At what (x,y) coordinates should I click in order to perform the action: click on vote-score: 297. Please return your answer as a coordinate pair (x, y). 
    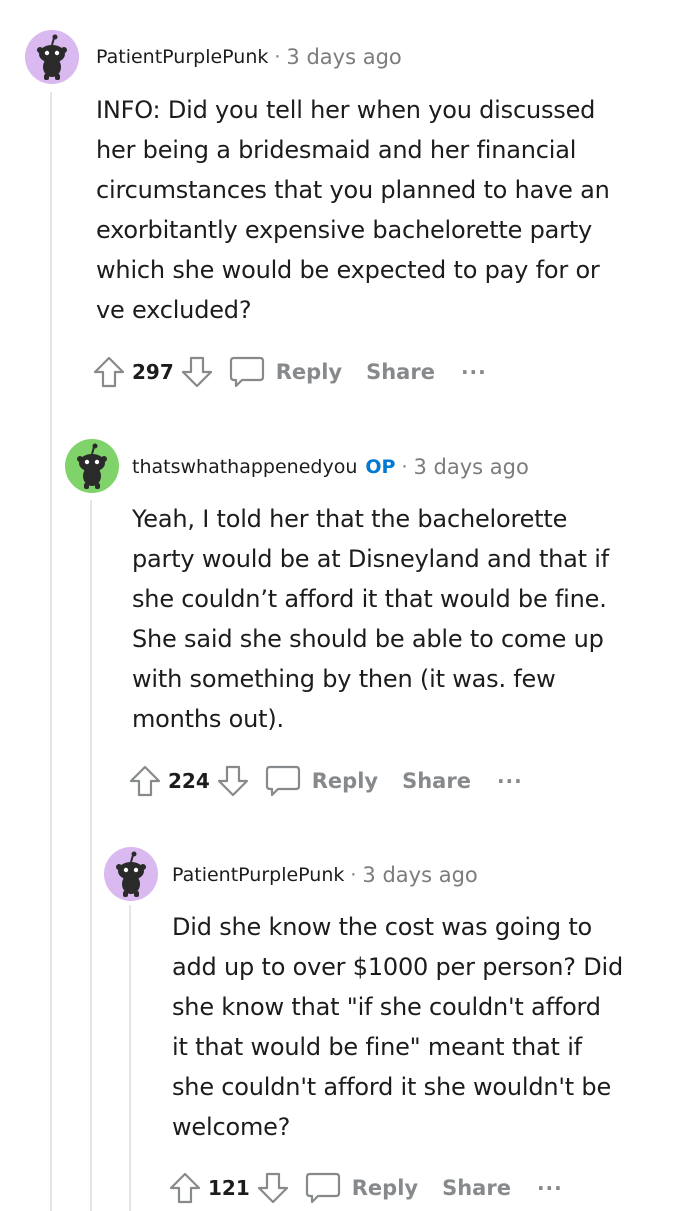
    Looking at the image, I should click on (153, 372).